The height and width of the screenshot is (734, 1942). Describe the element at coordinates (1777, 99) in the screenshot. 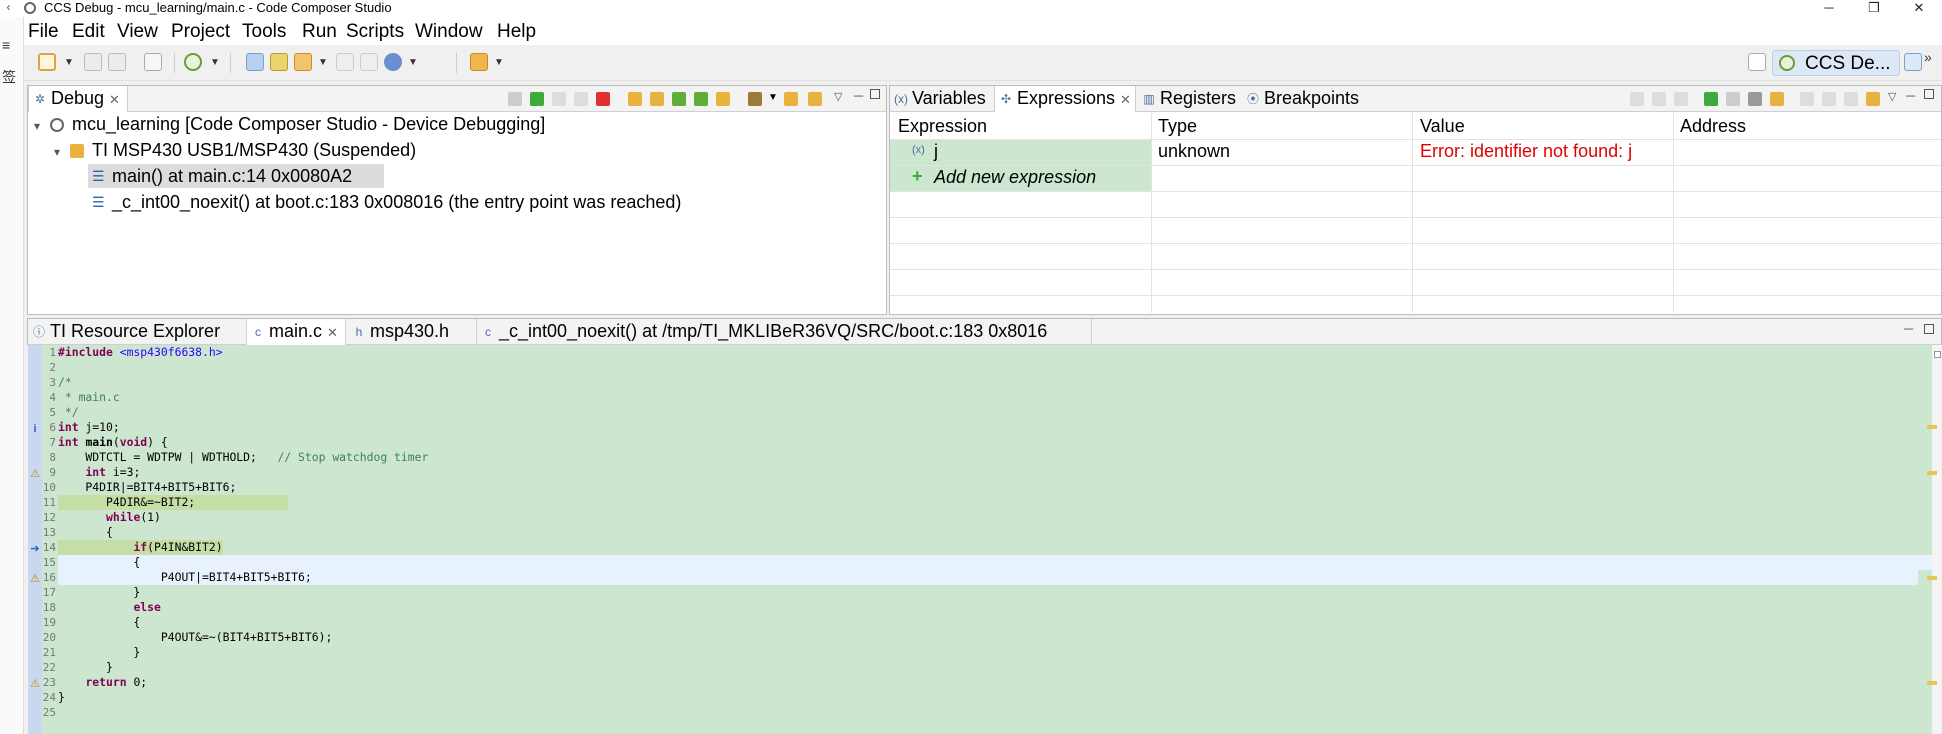

I see `refresh-icon` at that location.